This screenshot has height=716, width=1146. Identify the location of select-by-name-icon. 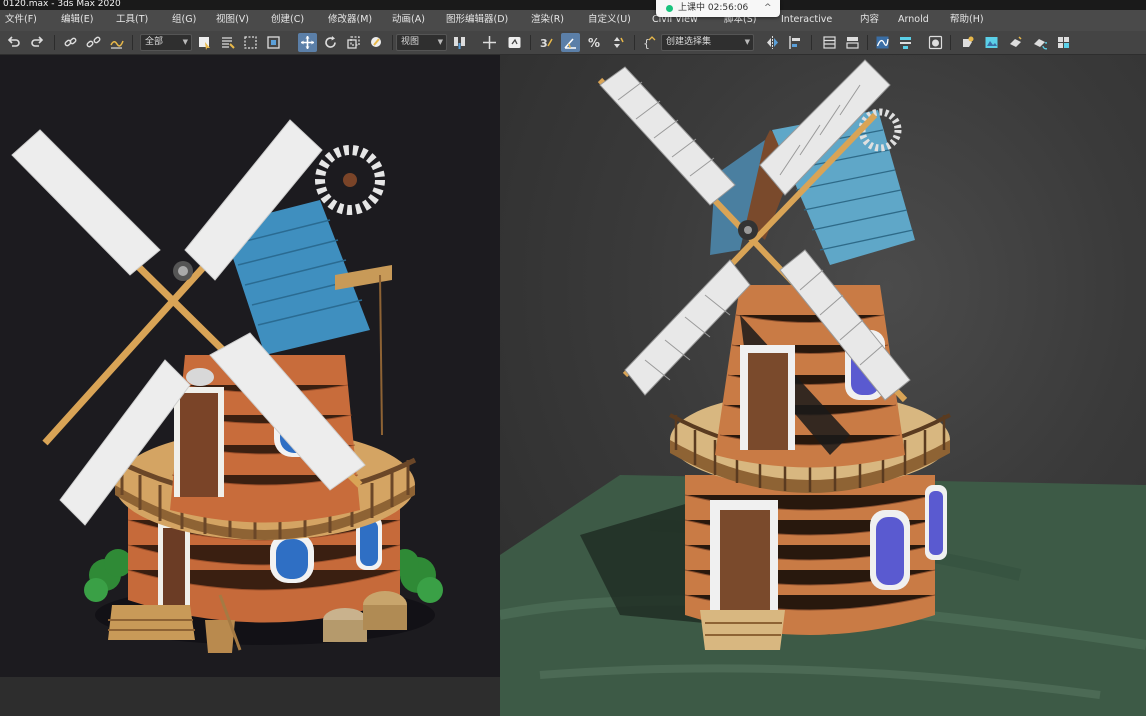
(227, 42).